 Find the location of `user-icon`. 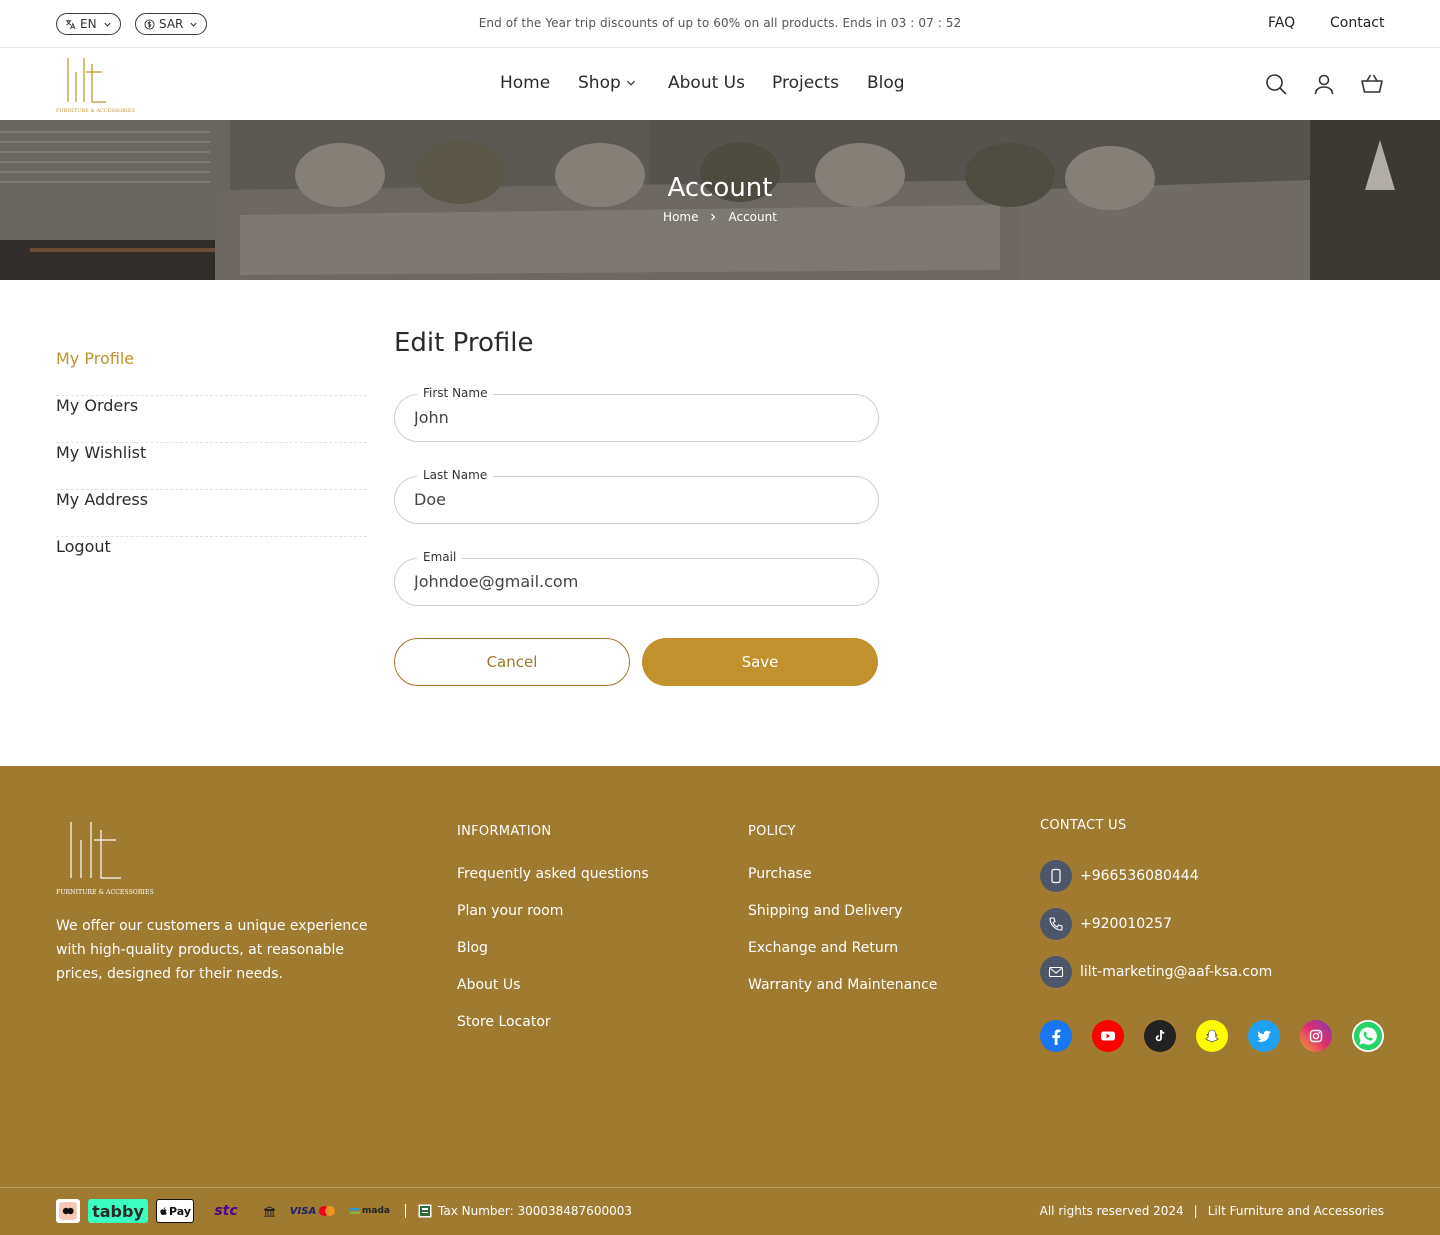

user-icon is located at coordinates (1324, 84).